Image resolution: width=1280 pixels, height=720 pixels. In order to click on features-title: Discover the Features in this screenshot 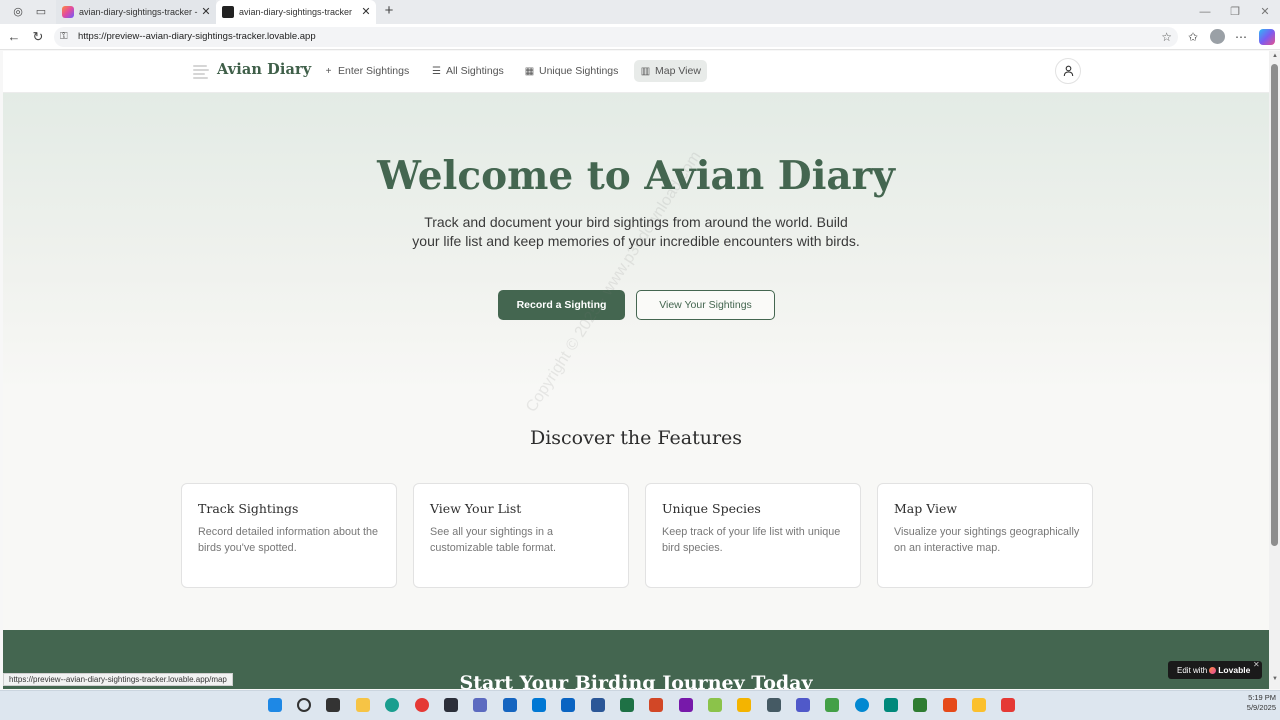, I will do `click(636, 438)`.